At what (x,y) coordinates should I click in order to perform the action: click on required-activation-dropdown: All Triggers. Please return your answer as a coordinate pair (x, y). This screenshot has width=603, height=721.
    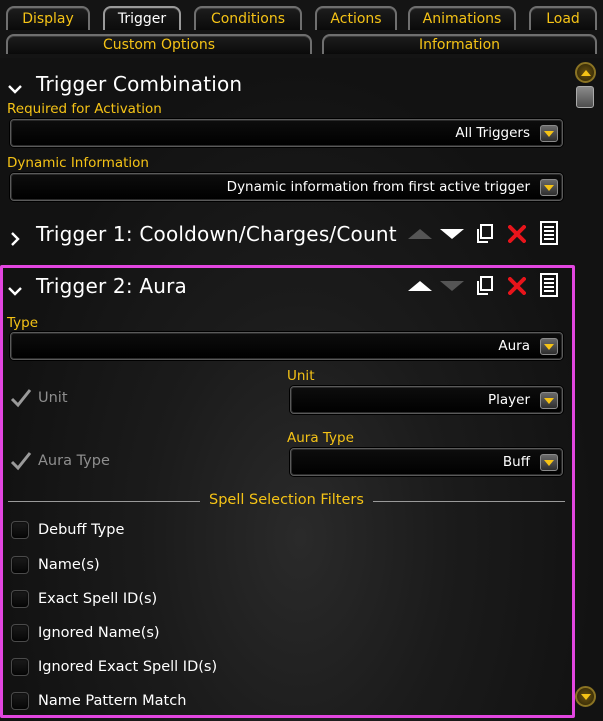
    Looking at the image, I should click on (286, 133).